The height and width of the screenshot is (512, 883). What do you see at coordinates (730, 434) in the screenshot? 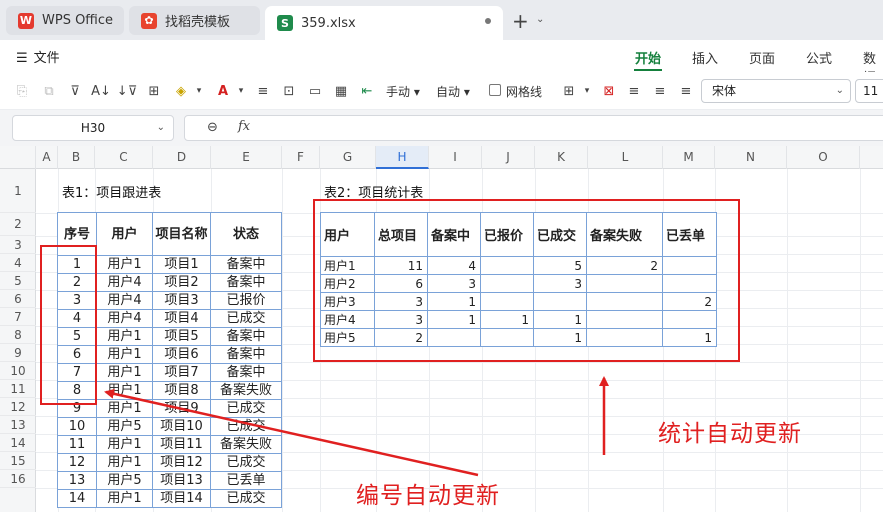
I see `annotation-auto-stats: 统计自动更新` at bounding box center [730, 434].